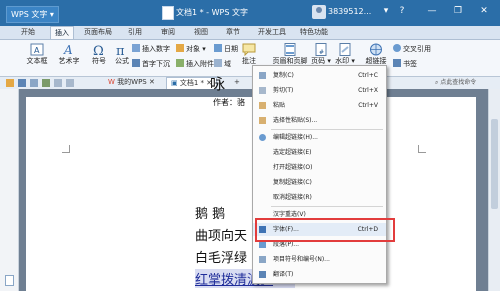 The width and height of the screenshot is (500, 291). What do you see at coordinates (290, 54) in the screenshot?
I see `header-footer-button: 页眉和页脚` at bounding box center [290, 54].